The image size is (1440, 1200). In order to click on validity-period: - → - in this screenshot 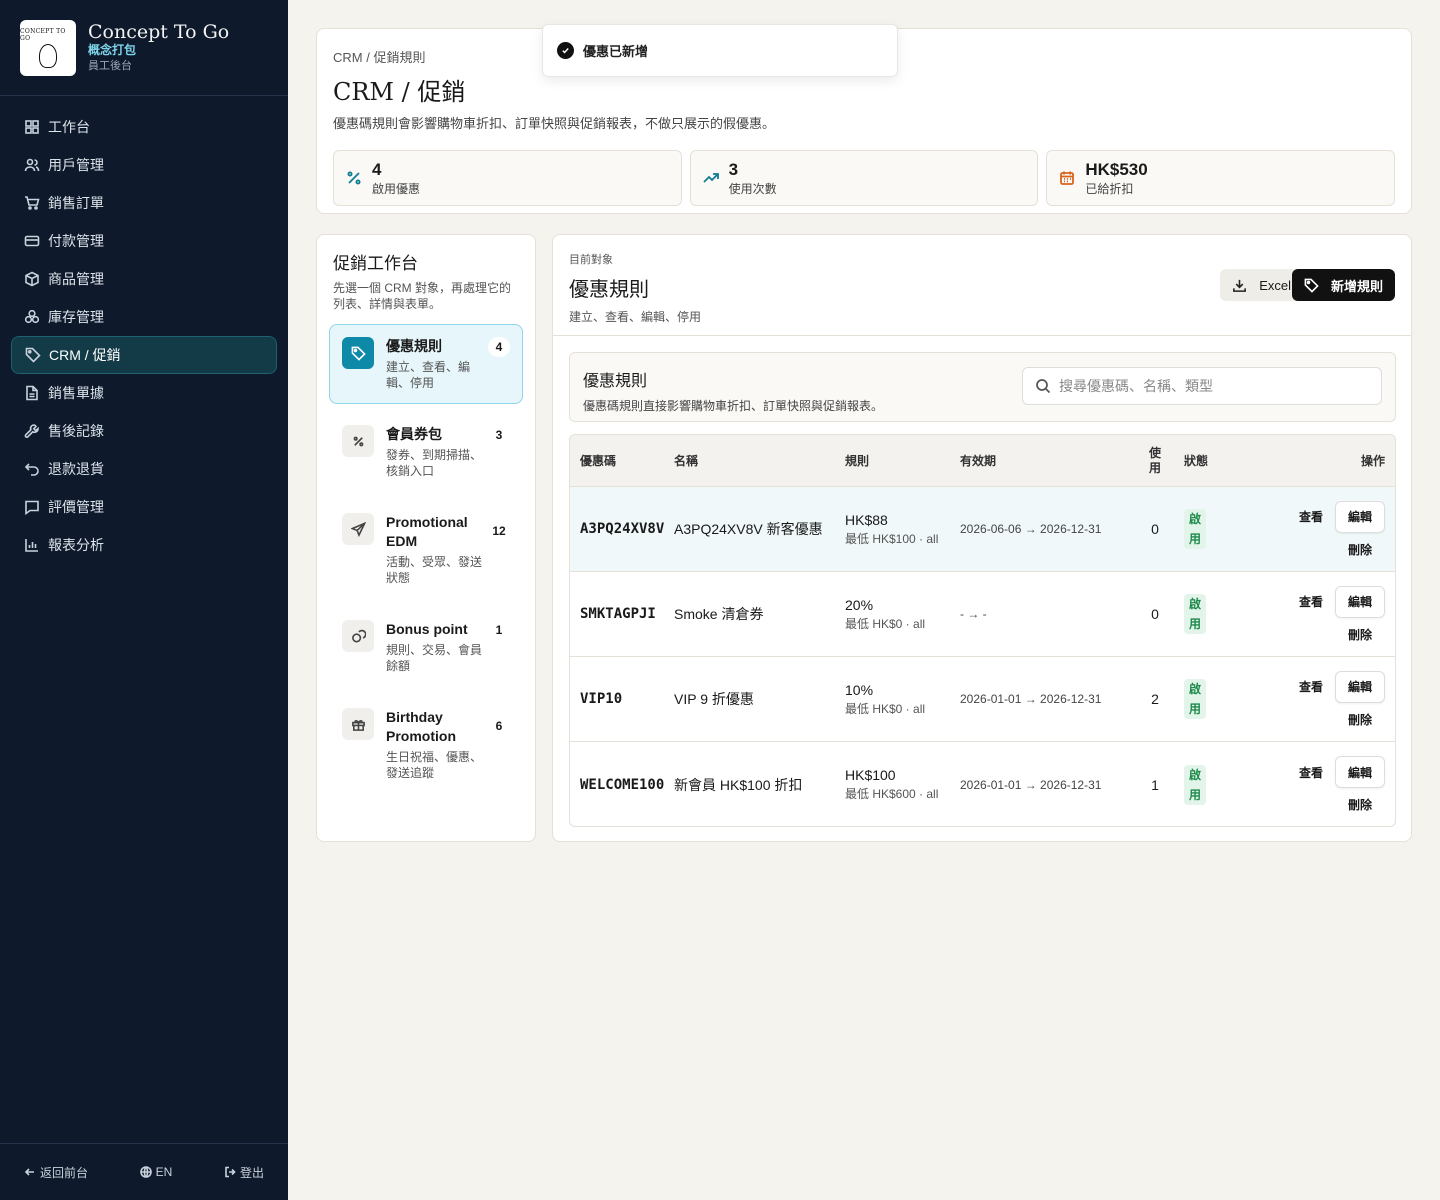, I will do `click(973, 614)`.